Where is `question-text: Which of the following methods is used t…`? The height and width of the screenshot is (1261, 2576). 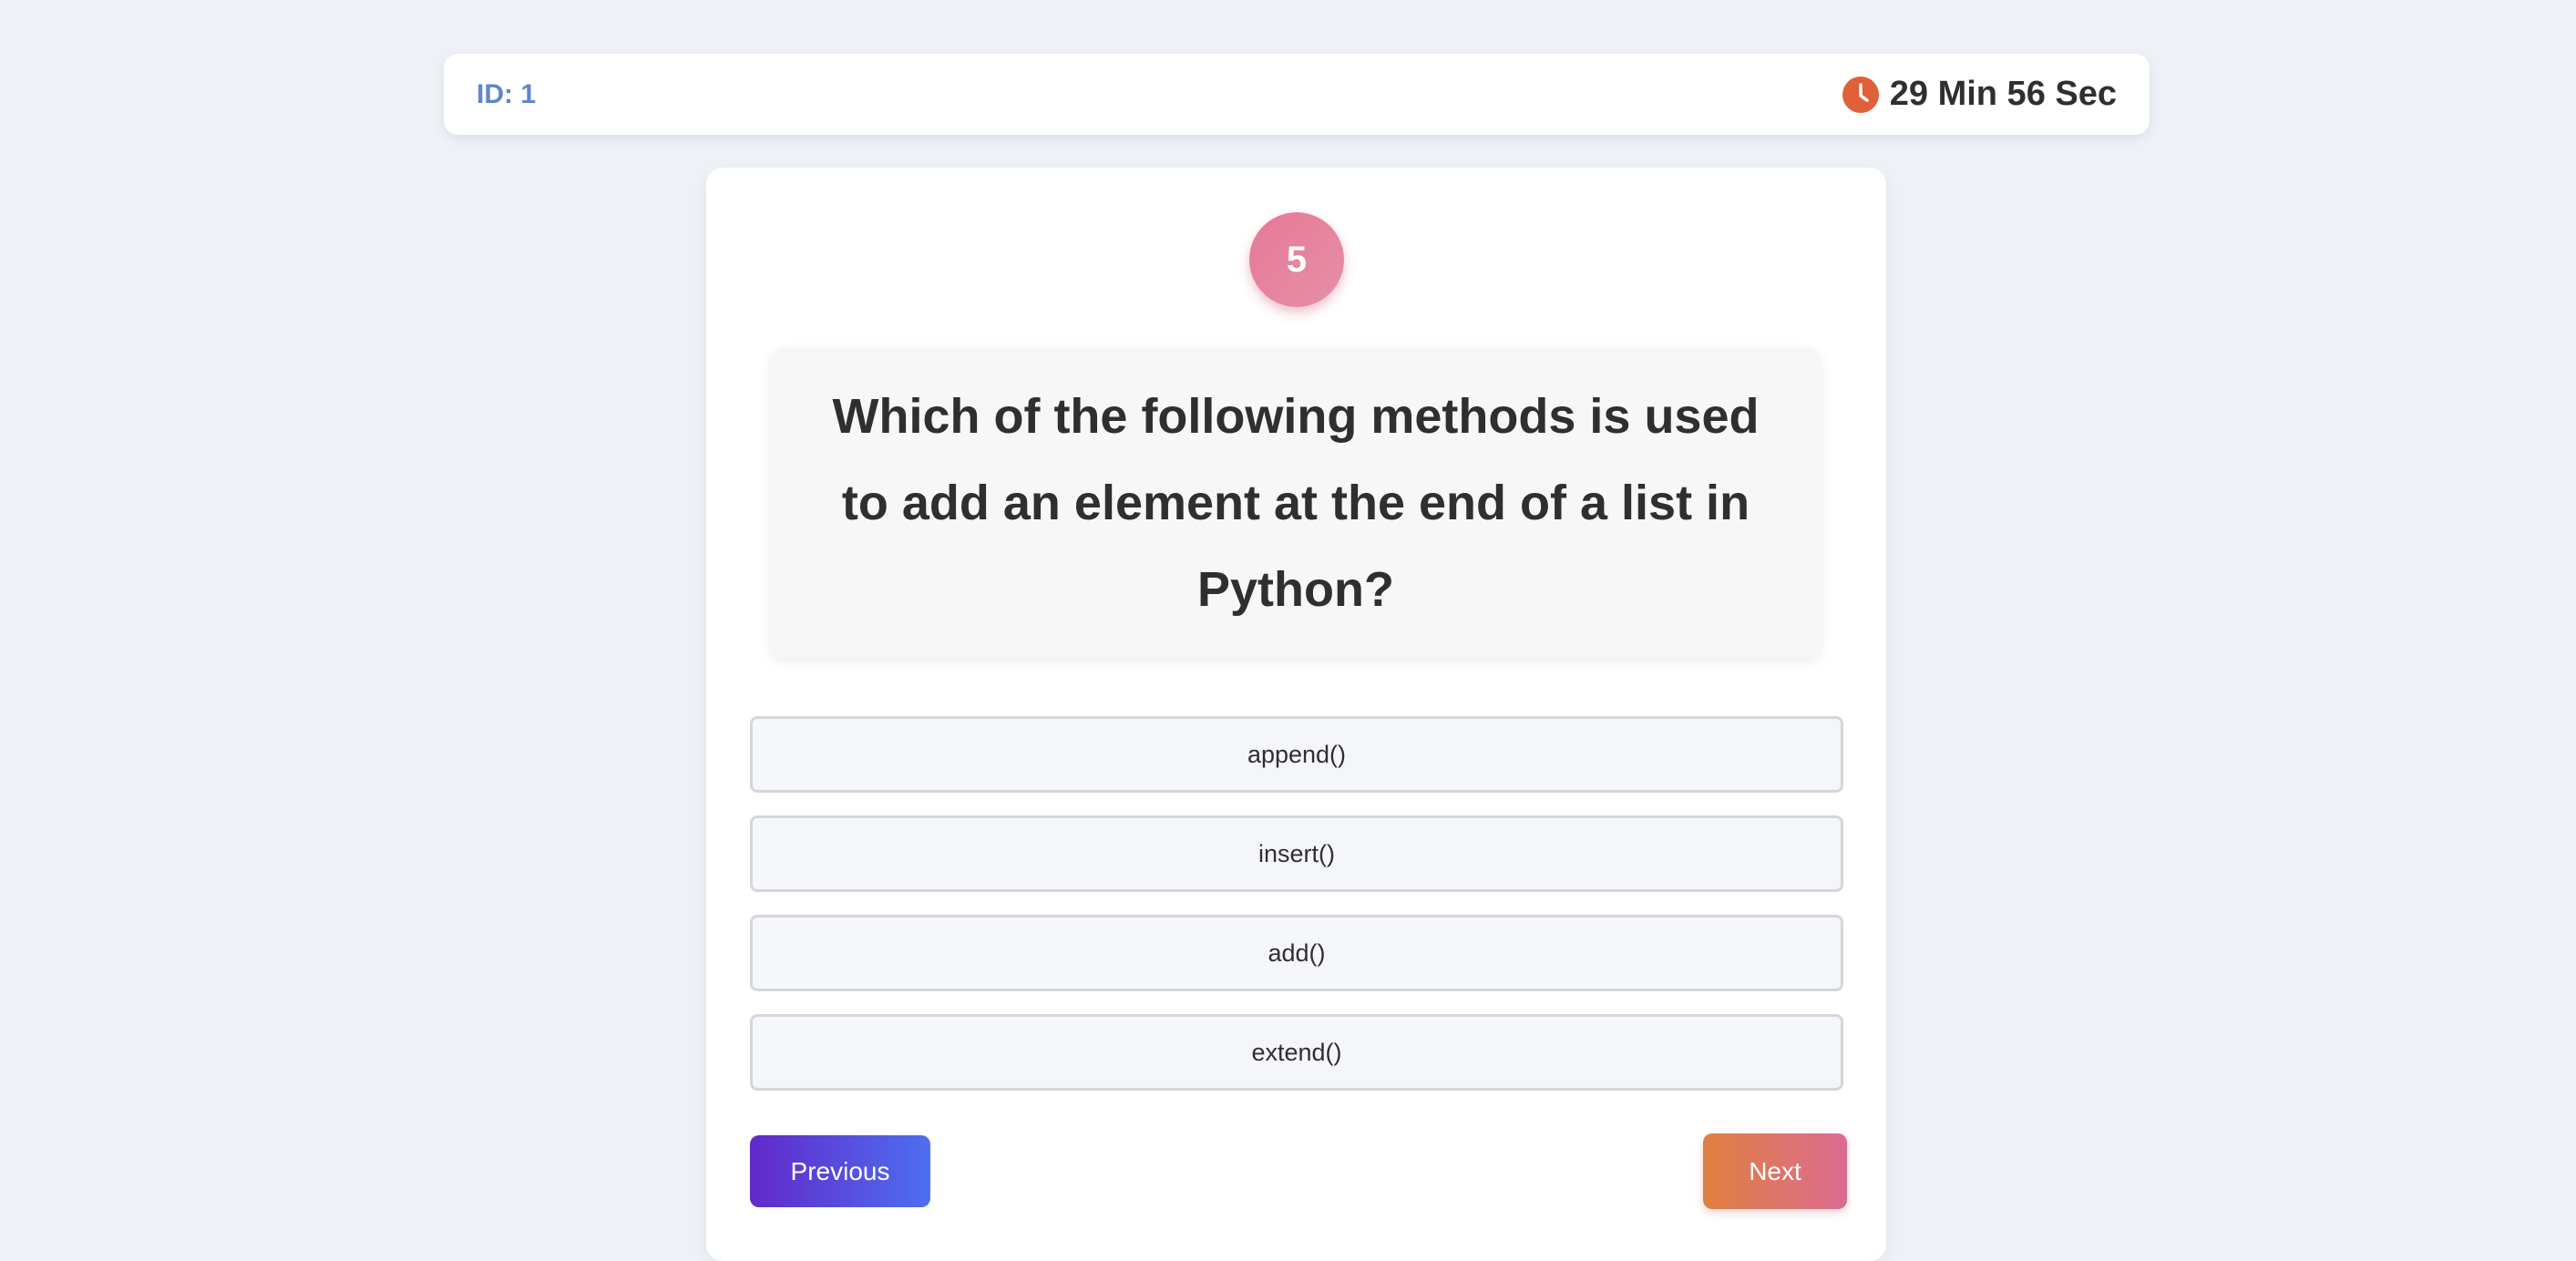
question-text: Which of the following methods is used t… is located at coordinates (1296, 503).